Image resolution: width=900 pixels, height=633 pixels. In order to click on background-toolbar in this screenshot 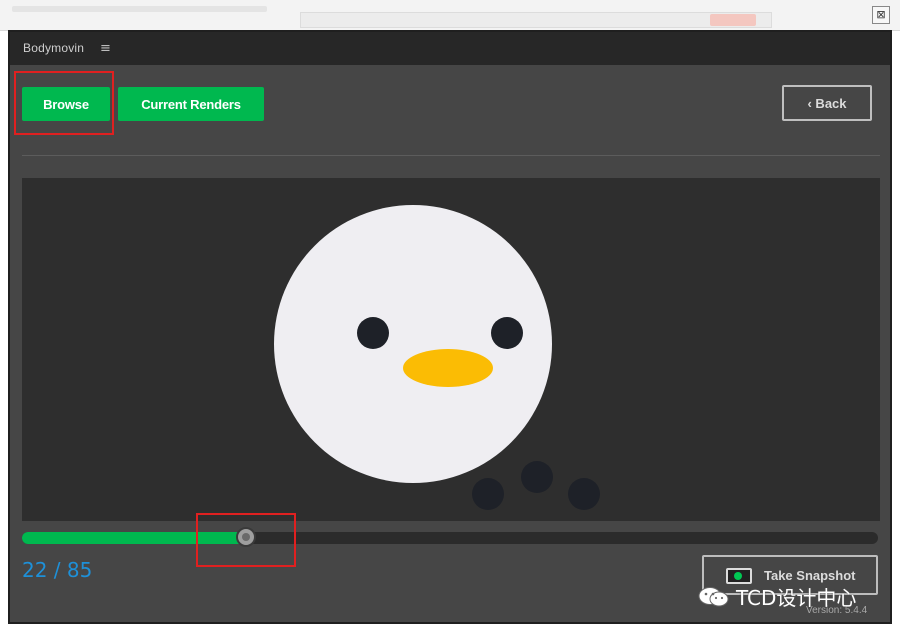, I will do `click(536, 20)`.